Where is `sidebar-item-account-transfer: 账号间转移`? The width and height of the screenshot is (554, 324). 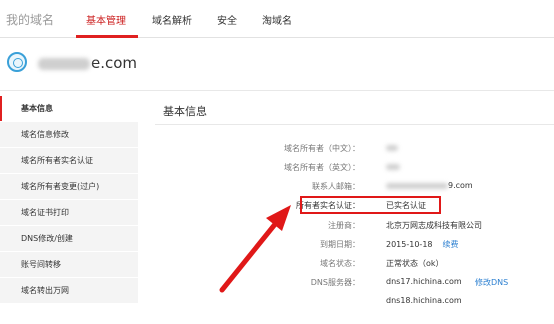
sidebar-item-account-transfer: 账号间转移 is located at coordinates (69, 264).